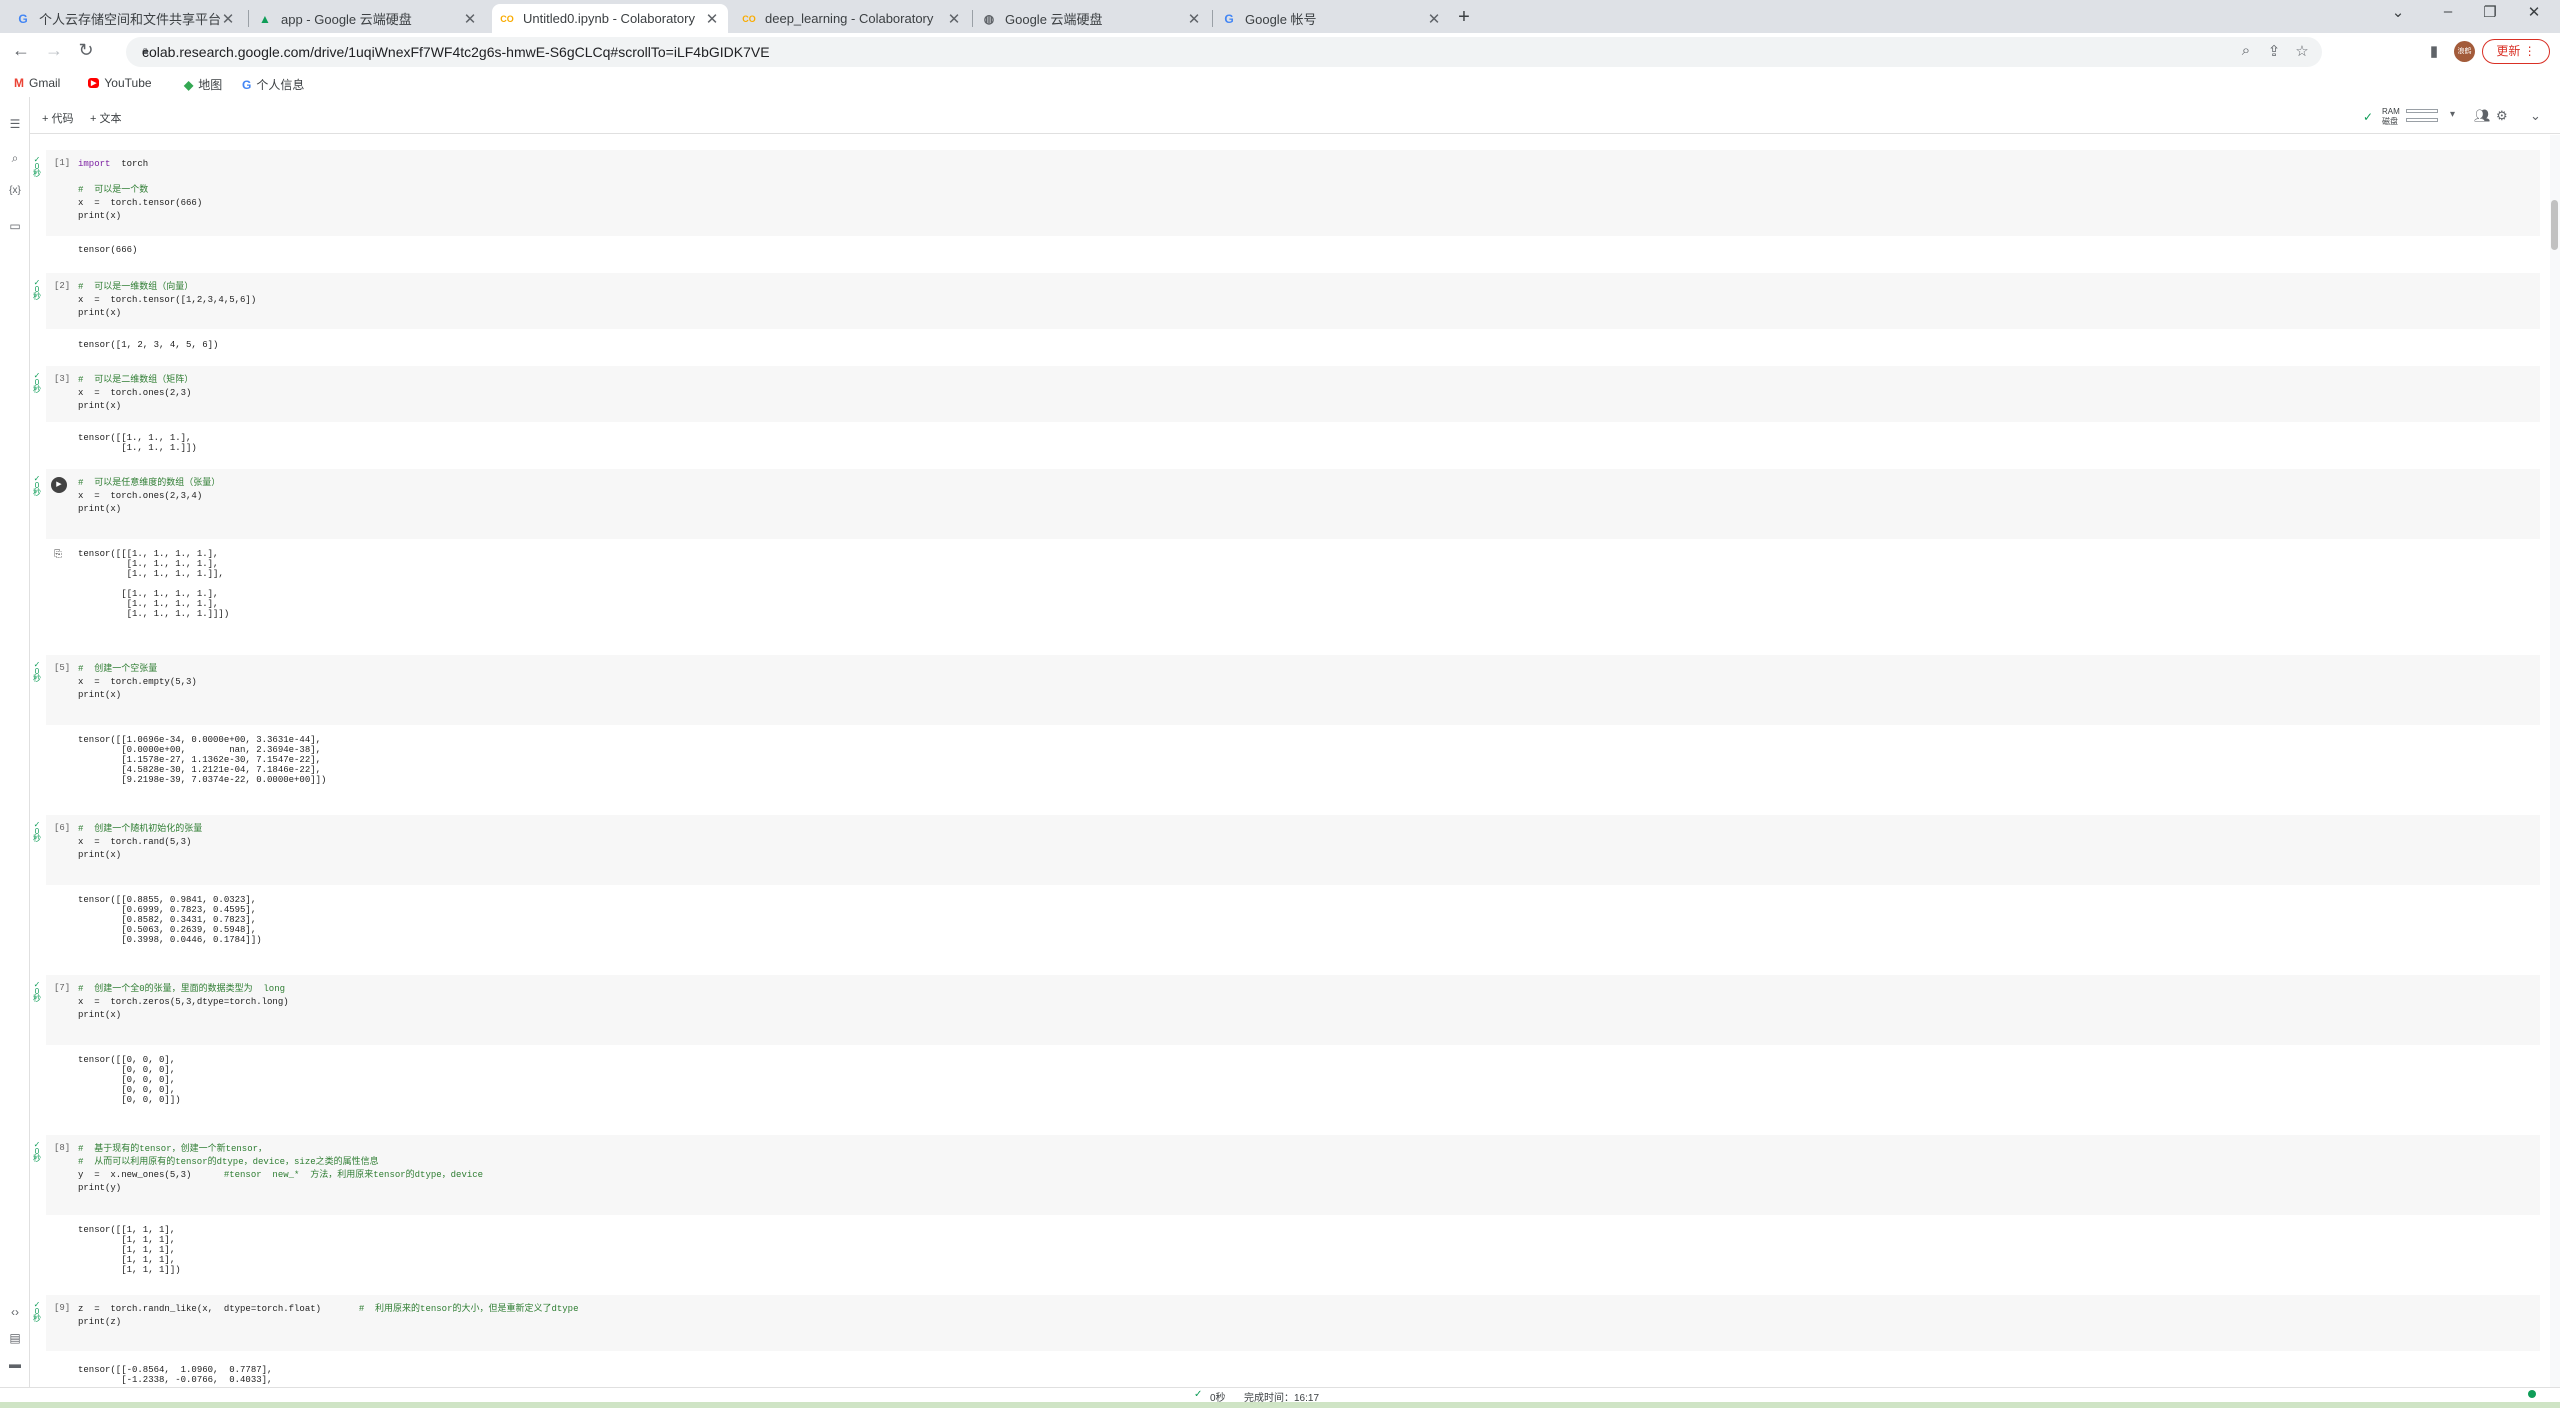 The image size is (2560, 1408). Describe the element at coordinates (2452, 114) in the screenshot. I see `chevron-down-icon: ▾` at that location.